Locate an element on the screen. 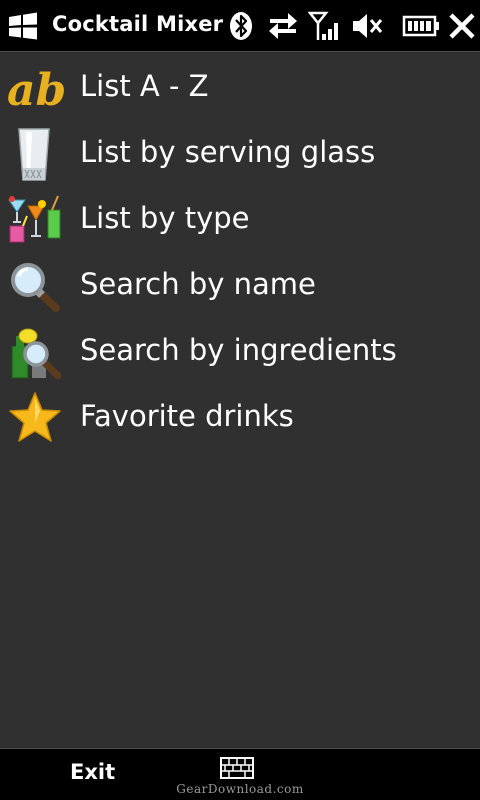  menu-item-by-type: List by type is located at coordinates (240, 220).